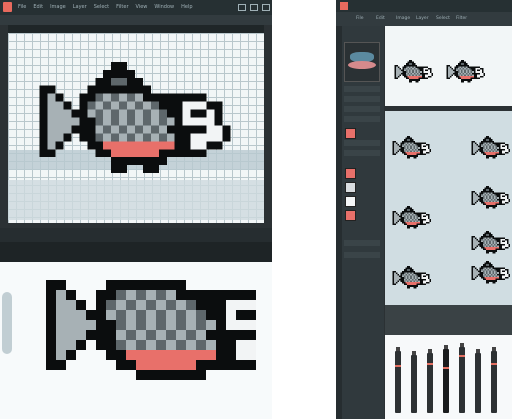  What do you see at coordinates (360, 18) in the screenshot?
I see `right-menu-item: File` at bounding box center [360, 18].